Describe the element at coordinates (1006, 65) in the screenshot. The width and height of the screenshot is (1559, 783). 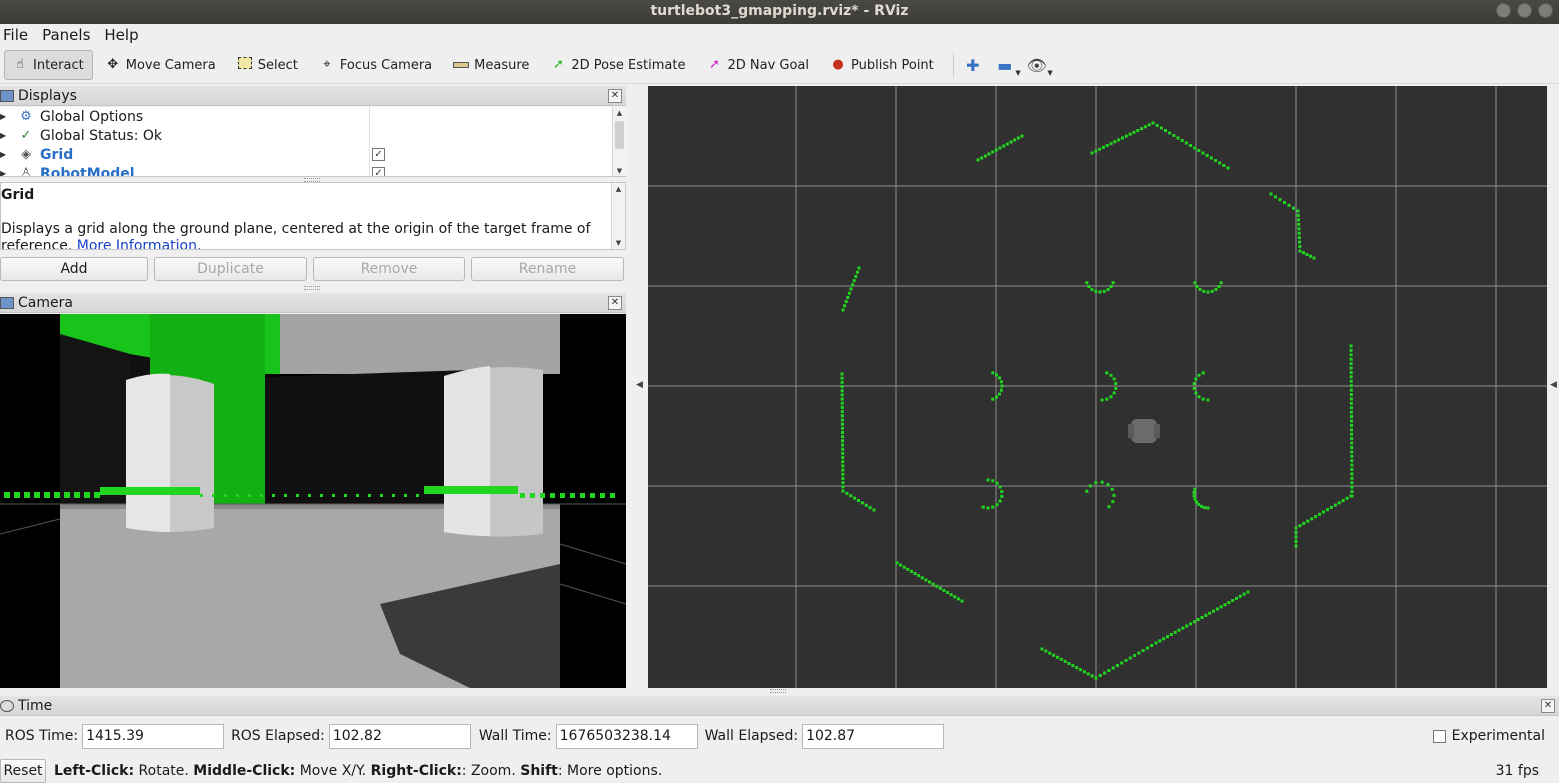
I see `remove-tool-icon: ▬ ▼` at that location.